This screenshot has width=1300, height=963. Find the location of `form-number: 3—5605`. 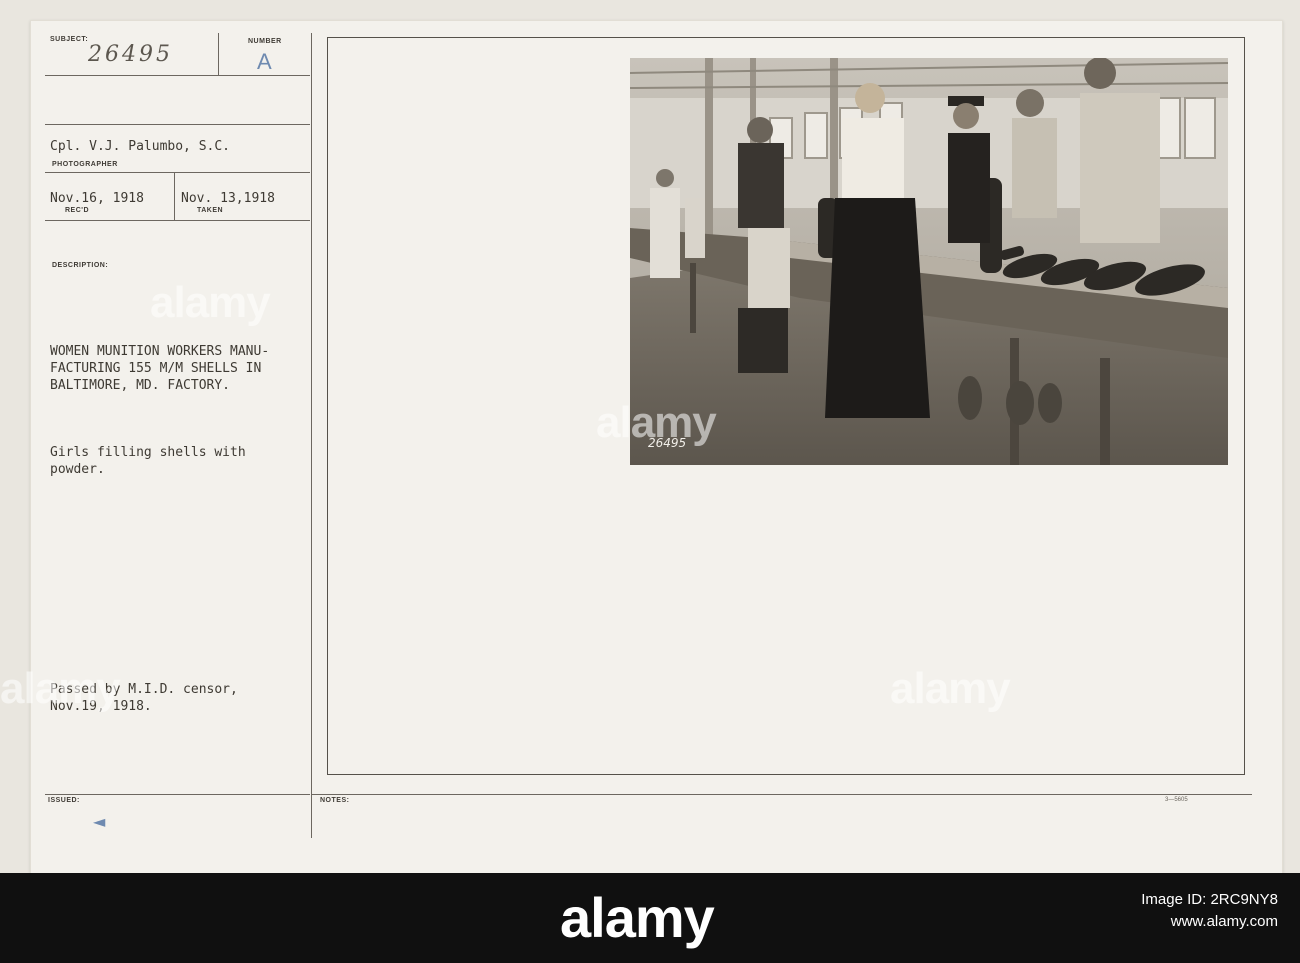

form-number: 3—5605 is located at coordinates (1176, 800).